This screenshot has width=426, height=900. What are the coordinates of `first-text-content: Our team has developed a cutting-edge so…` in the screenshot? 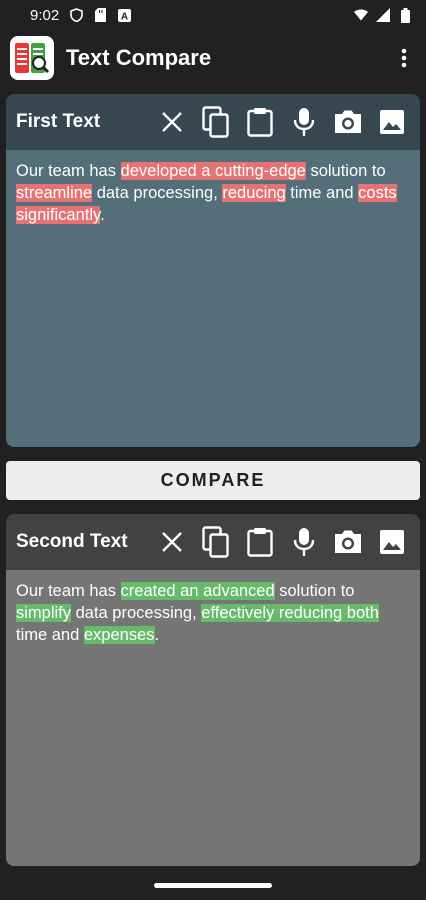 It's located at (206, 193).